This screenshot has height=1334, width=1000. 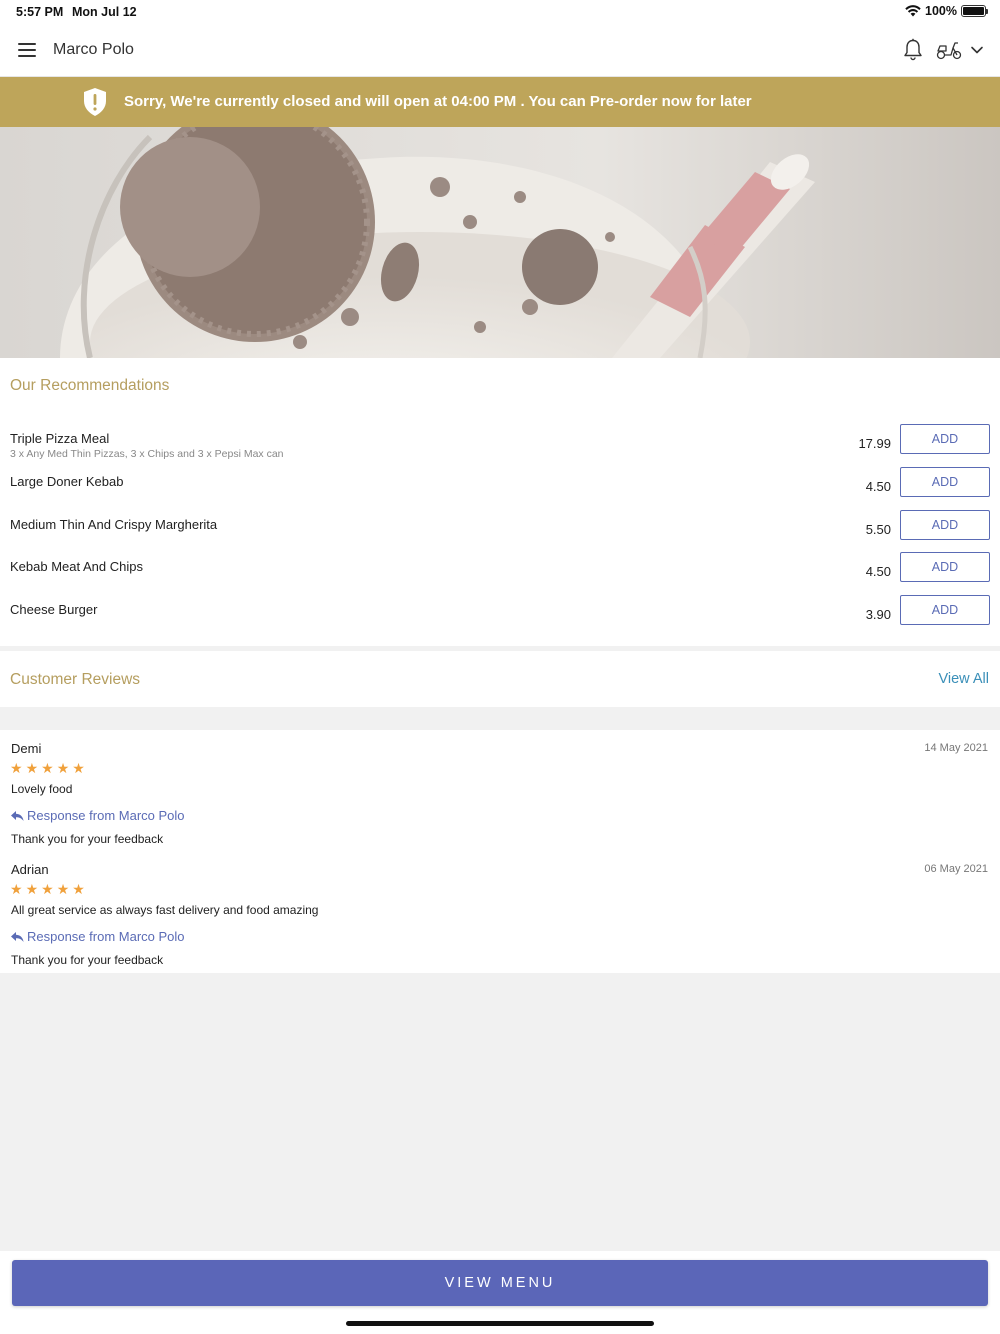 What do you see at coordinates (40, 12) in the screenshot?
I see `status-time: 5:57 PM` at bounding box center [40, 12].